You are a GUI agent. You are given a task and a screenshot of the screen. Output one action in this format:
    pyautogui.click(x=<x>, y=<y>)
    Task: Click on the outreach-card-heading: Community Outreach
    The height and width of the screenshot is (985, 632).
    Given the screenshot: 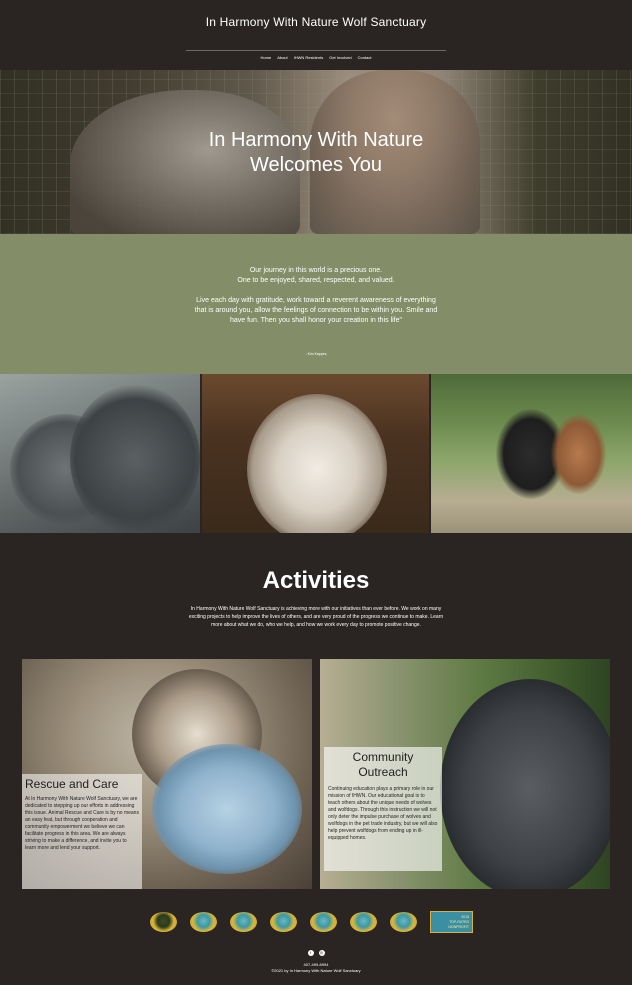 What is the action you would take?
    pyautogui.click(x=383, y=765)
    